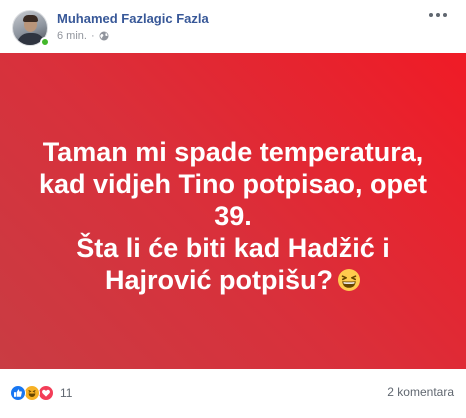 The width and height of the screenshot is (466, 418). What do you see at coordinates (66, 393) in the screenshot?
I see `reaction-count: 11` at bounding box center [66, 393].